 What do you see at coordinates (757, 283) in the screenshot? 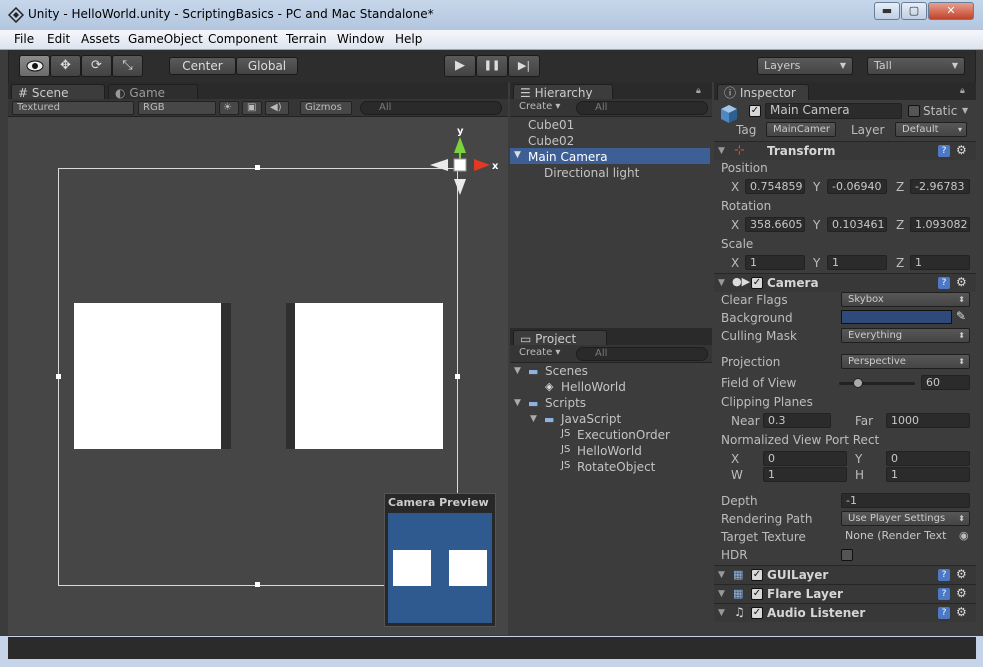
I see `camera-enabled-checkbox: ✓` at bounding box center [757, 283].